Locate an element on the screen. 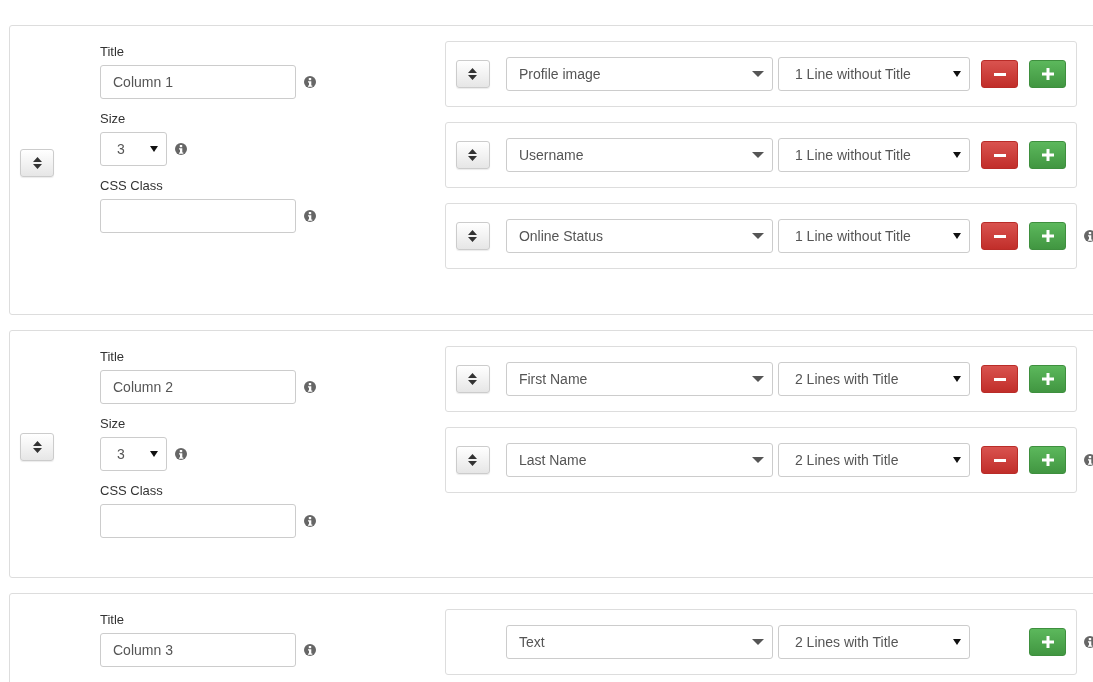 This screenshot has width=1093, height=682. field-dropdown: Profile image is located at coordinates (639, 74).